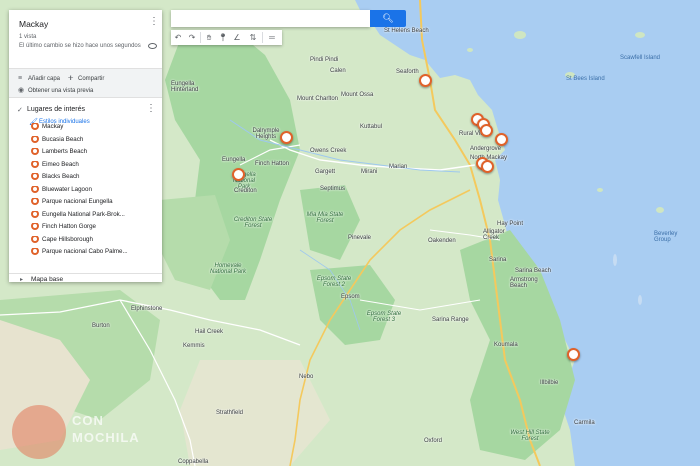  Describe the element at coordinates (192, 37) in the screenshot. I see `redo-icon: ↷` at that location.